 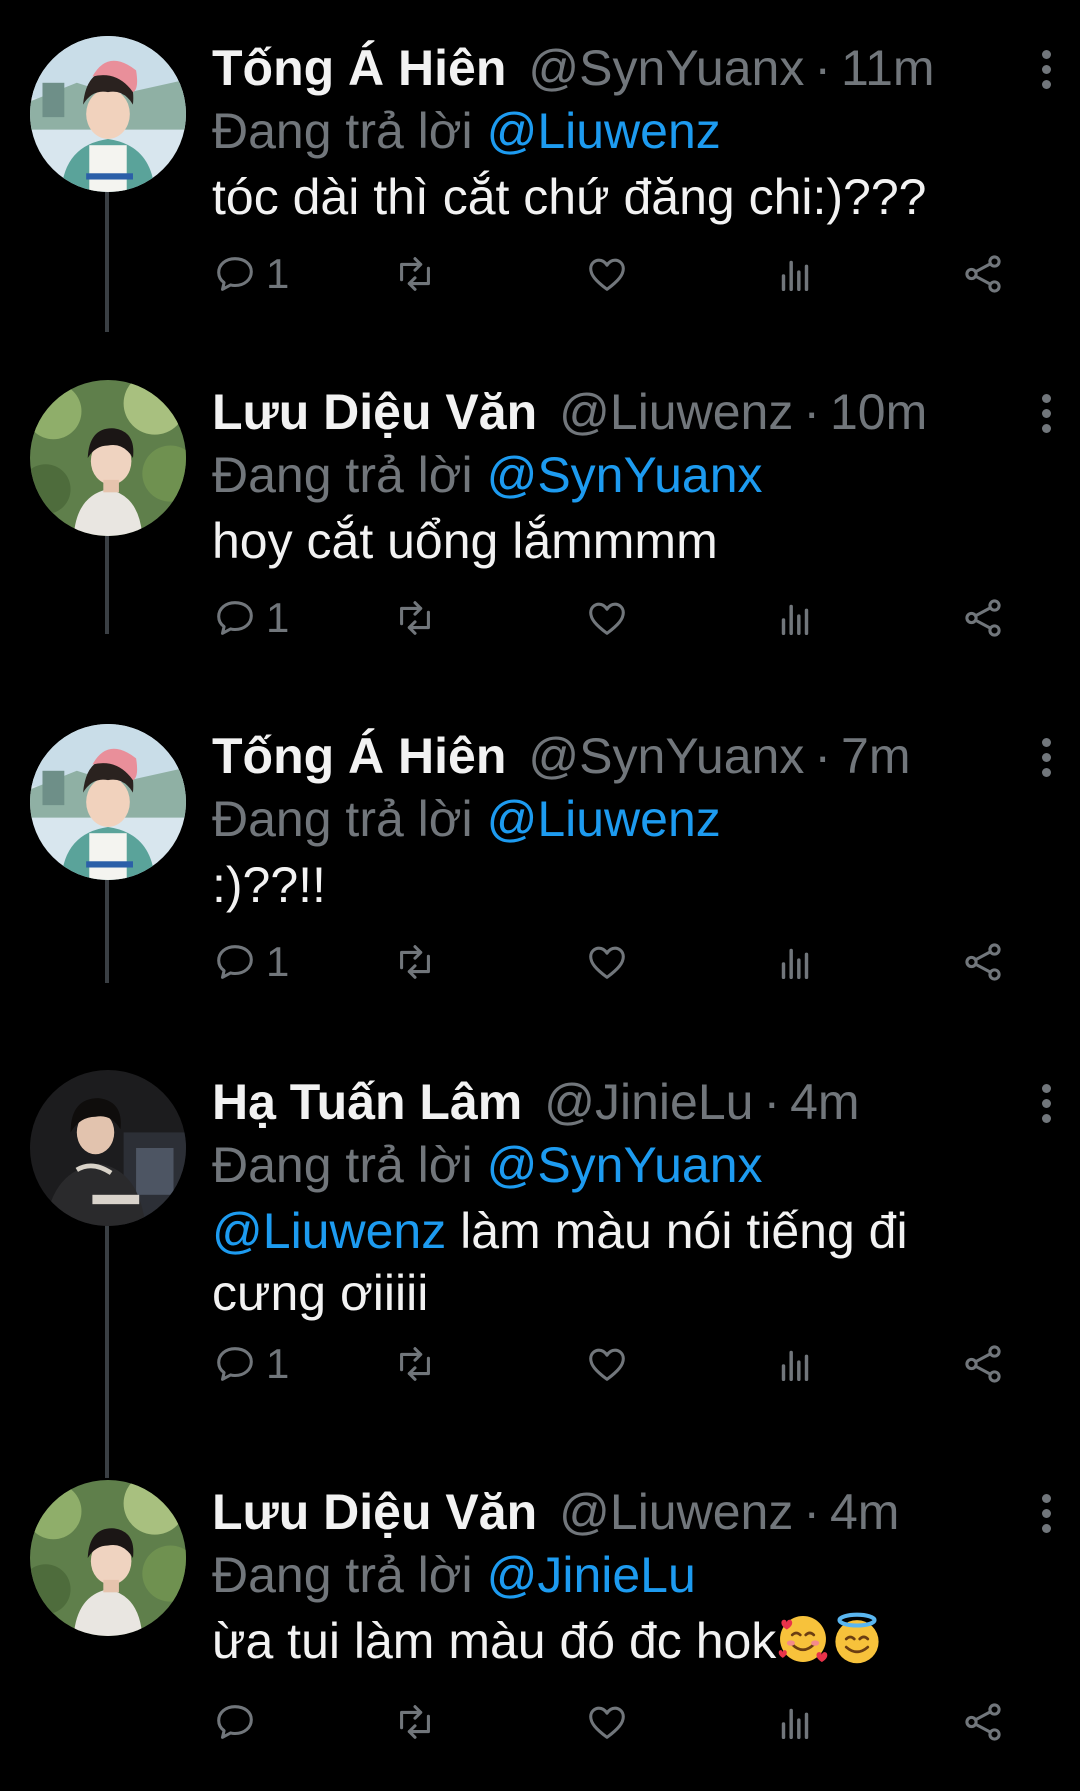 What do you see at coordinates (367, 1102) in the screenshot?
I see `display-name: Hạ Tuấn Lâm` at bounding box center [367, 1102].